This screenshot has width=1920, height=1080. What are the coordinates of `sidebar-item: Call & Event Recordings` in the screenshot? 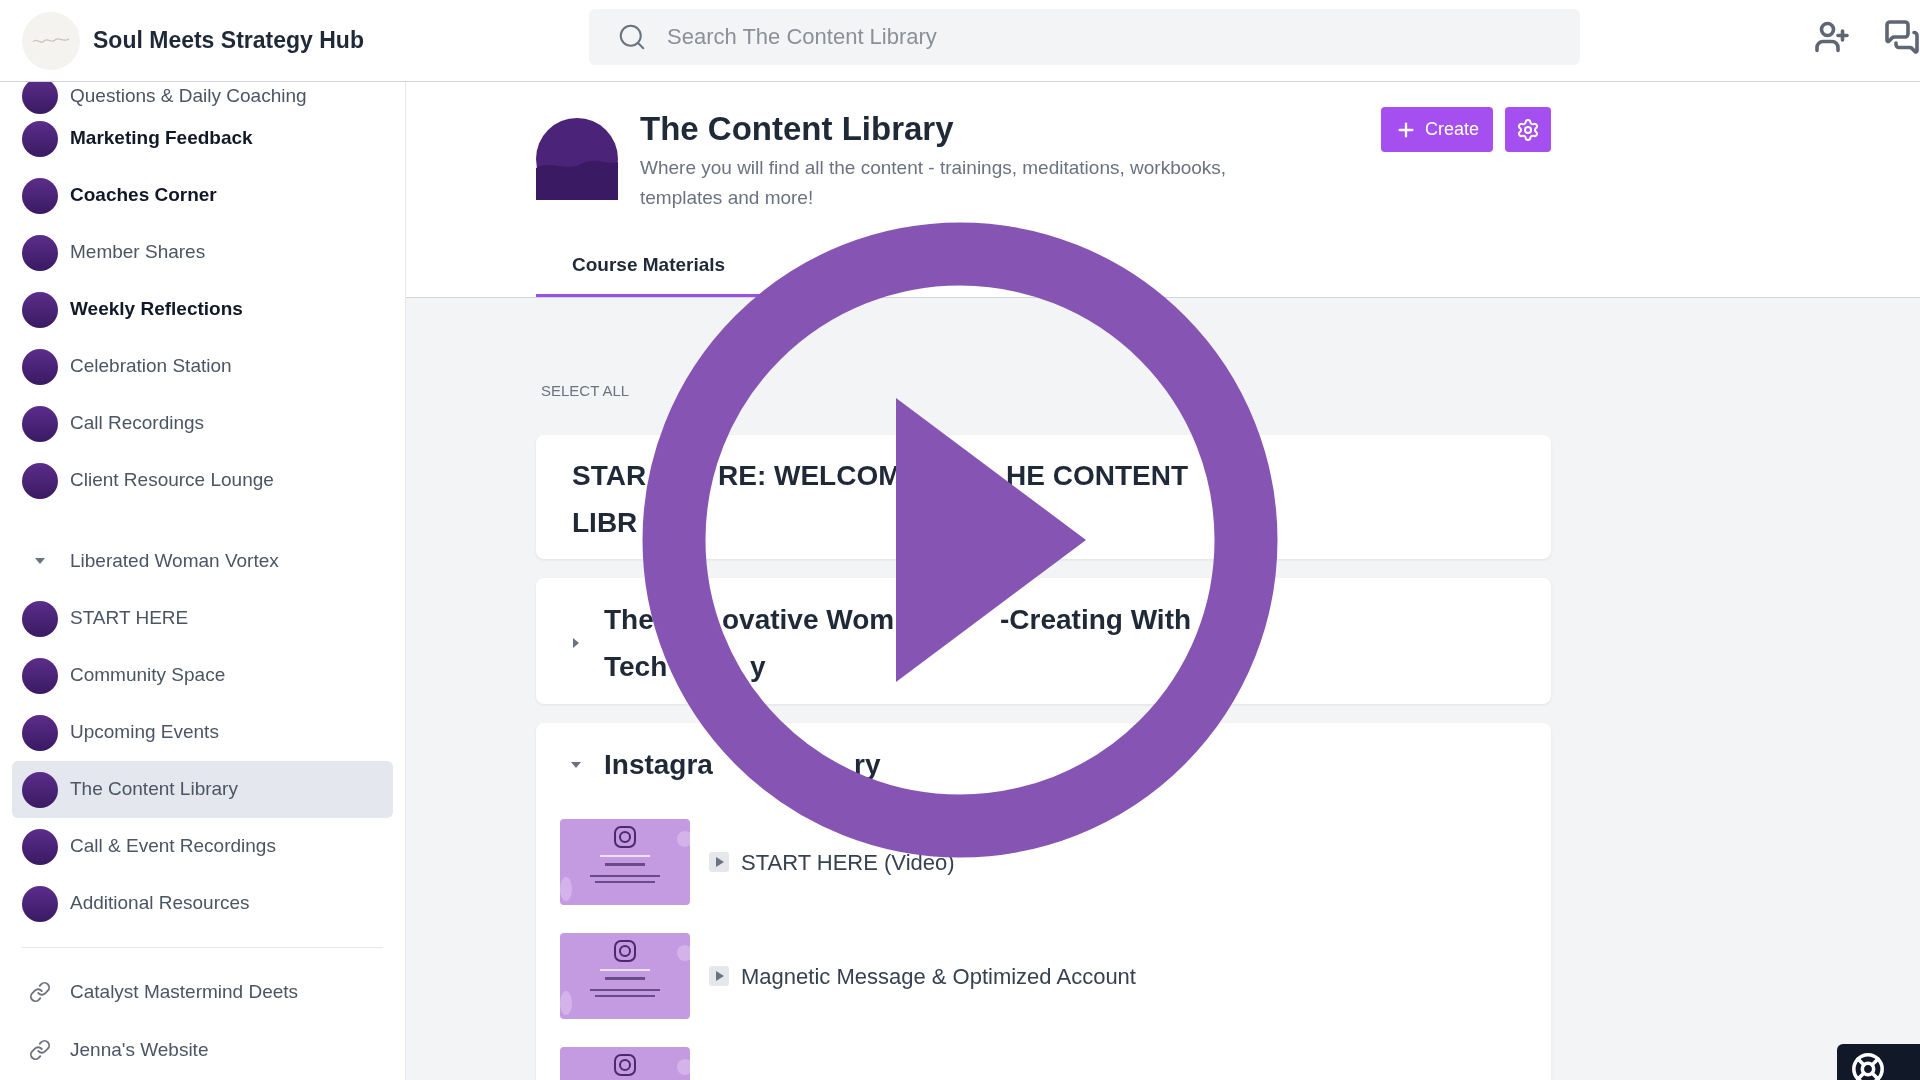 It's located at (202, 846).